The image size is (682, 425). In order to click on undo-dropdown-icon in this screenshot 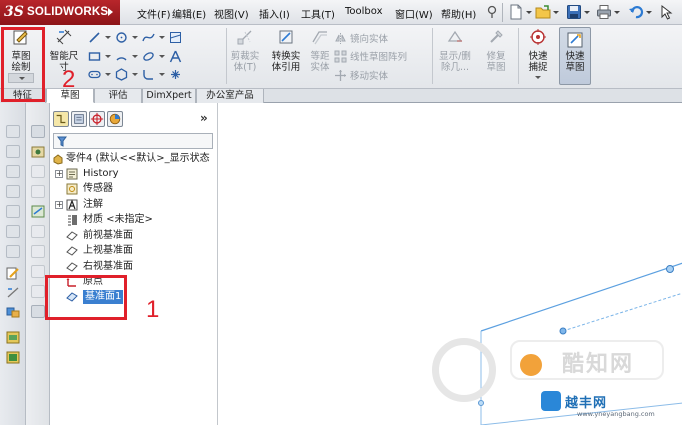, I will do `click(649, 12)`.